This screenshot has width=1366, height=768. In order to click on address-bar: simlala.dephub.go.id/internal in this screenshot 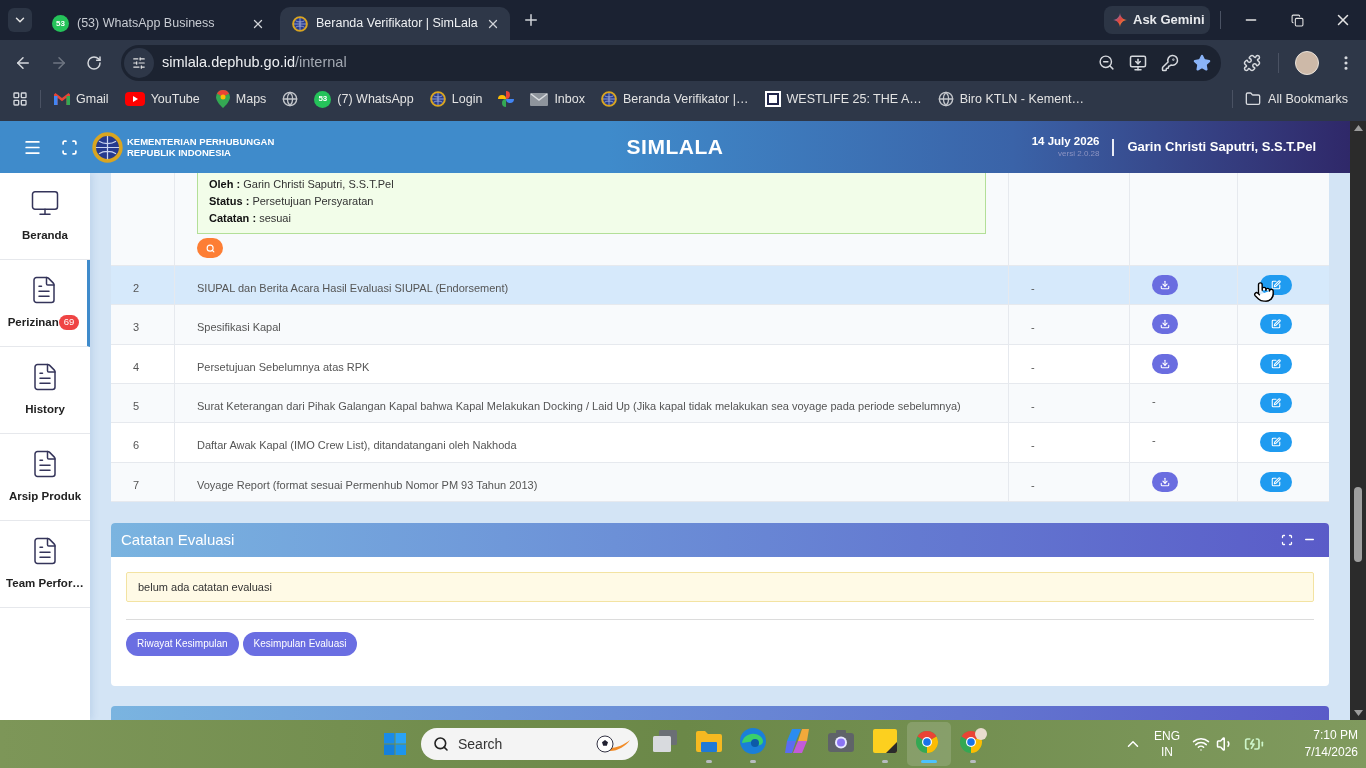, I will do `click(671, 62)`.